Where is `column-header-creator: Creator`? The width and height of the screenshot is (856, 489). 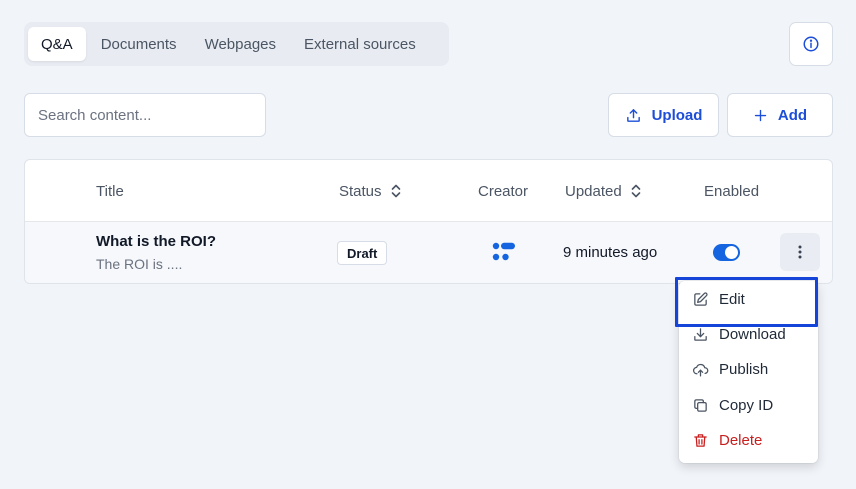 column-header-creator: Creator is located at coordinates (503, 191).